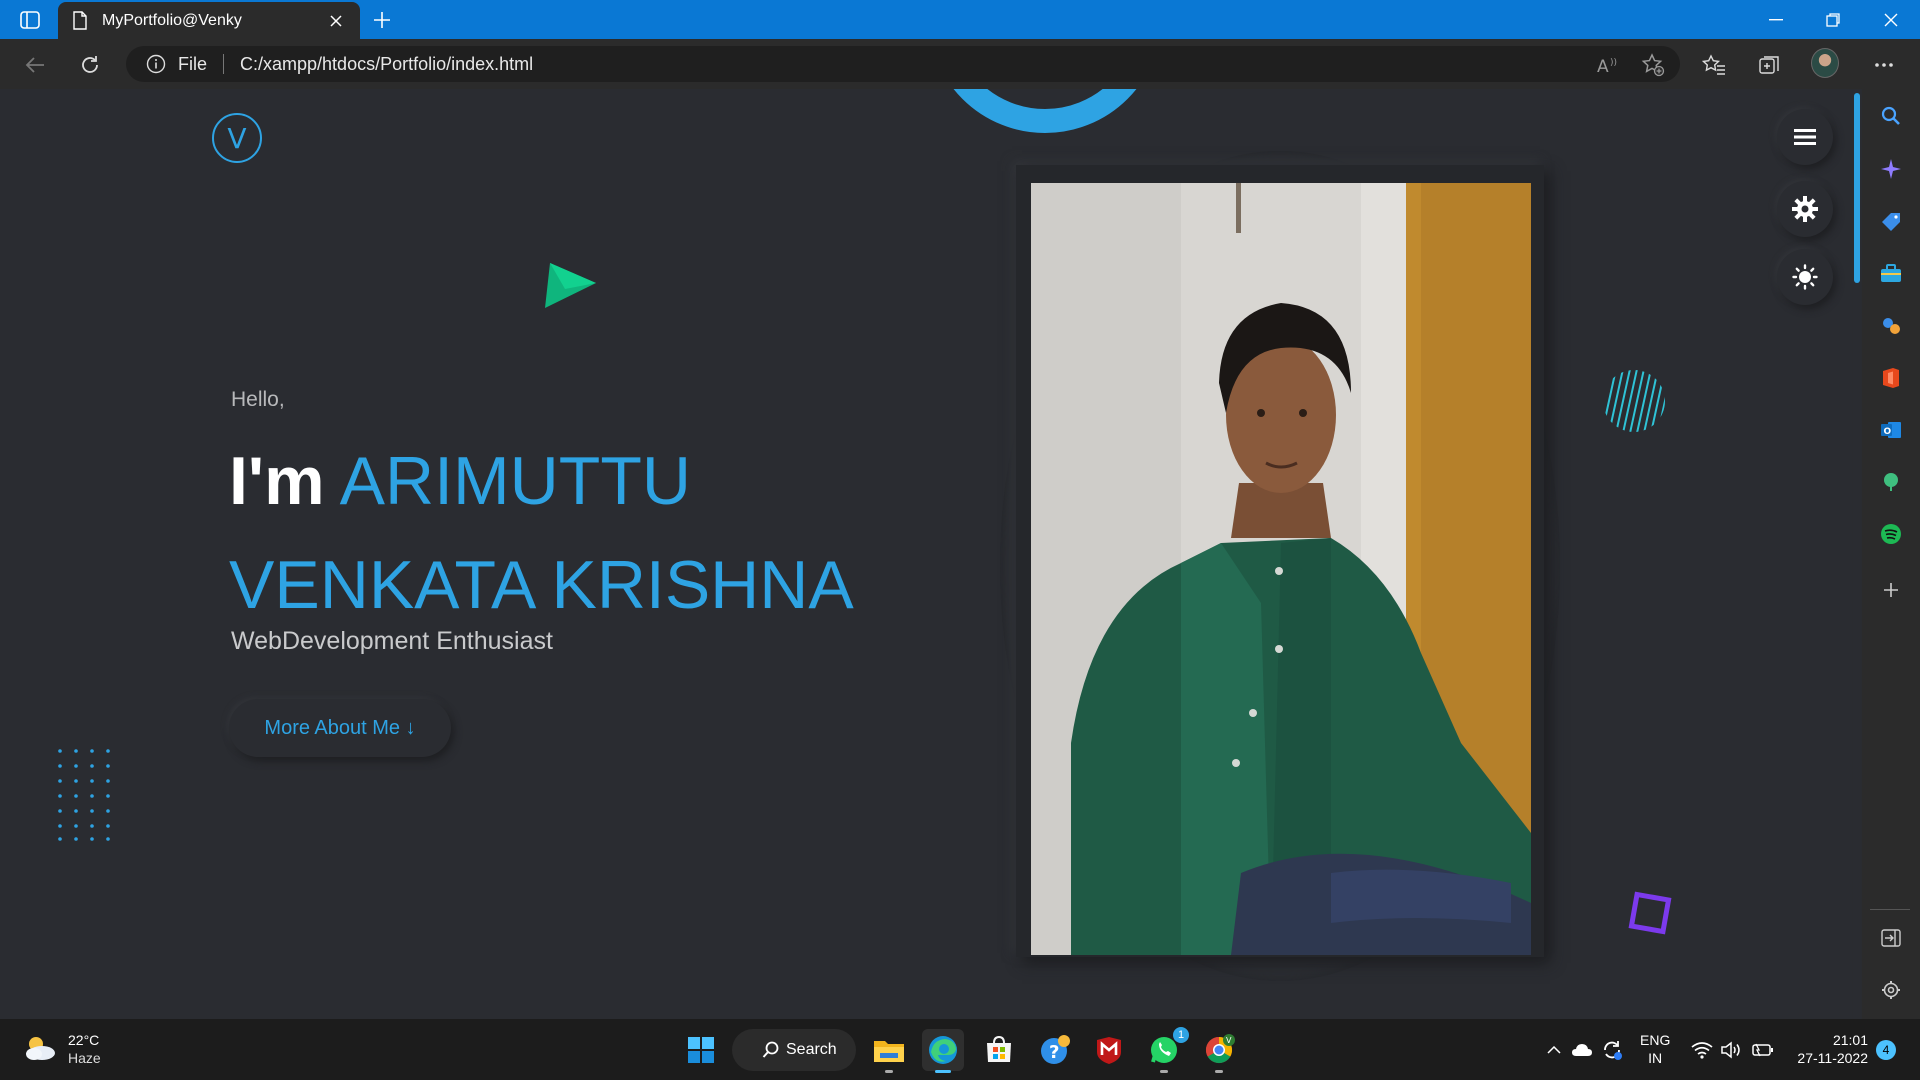  I want to click on new-tab-icon, so click(382, 20).